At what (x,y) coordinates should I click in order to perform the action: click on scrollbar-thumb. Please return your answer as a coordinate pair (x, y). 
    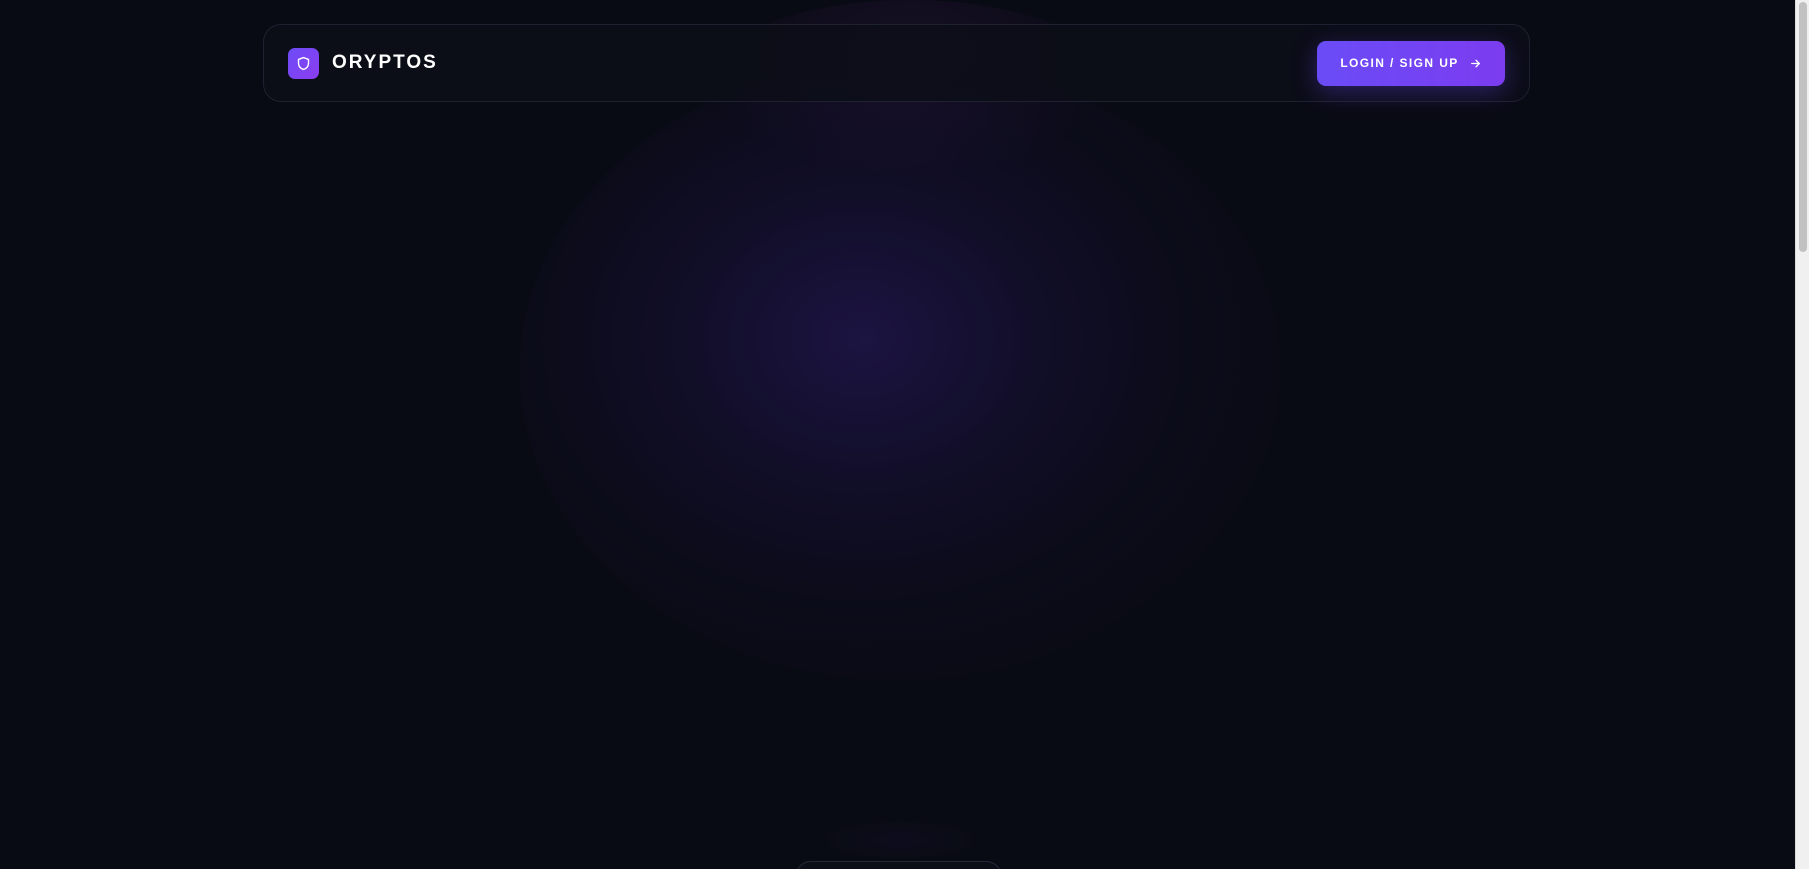
    Looking at the image, I should click on (1803, 127).